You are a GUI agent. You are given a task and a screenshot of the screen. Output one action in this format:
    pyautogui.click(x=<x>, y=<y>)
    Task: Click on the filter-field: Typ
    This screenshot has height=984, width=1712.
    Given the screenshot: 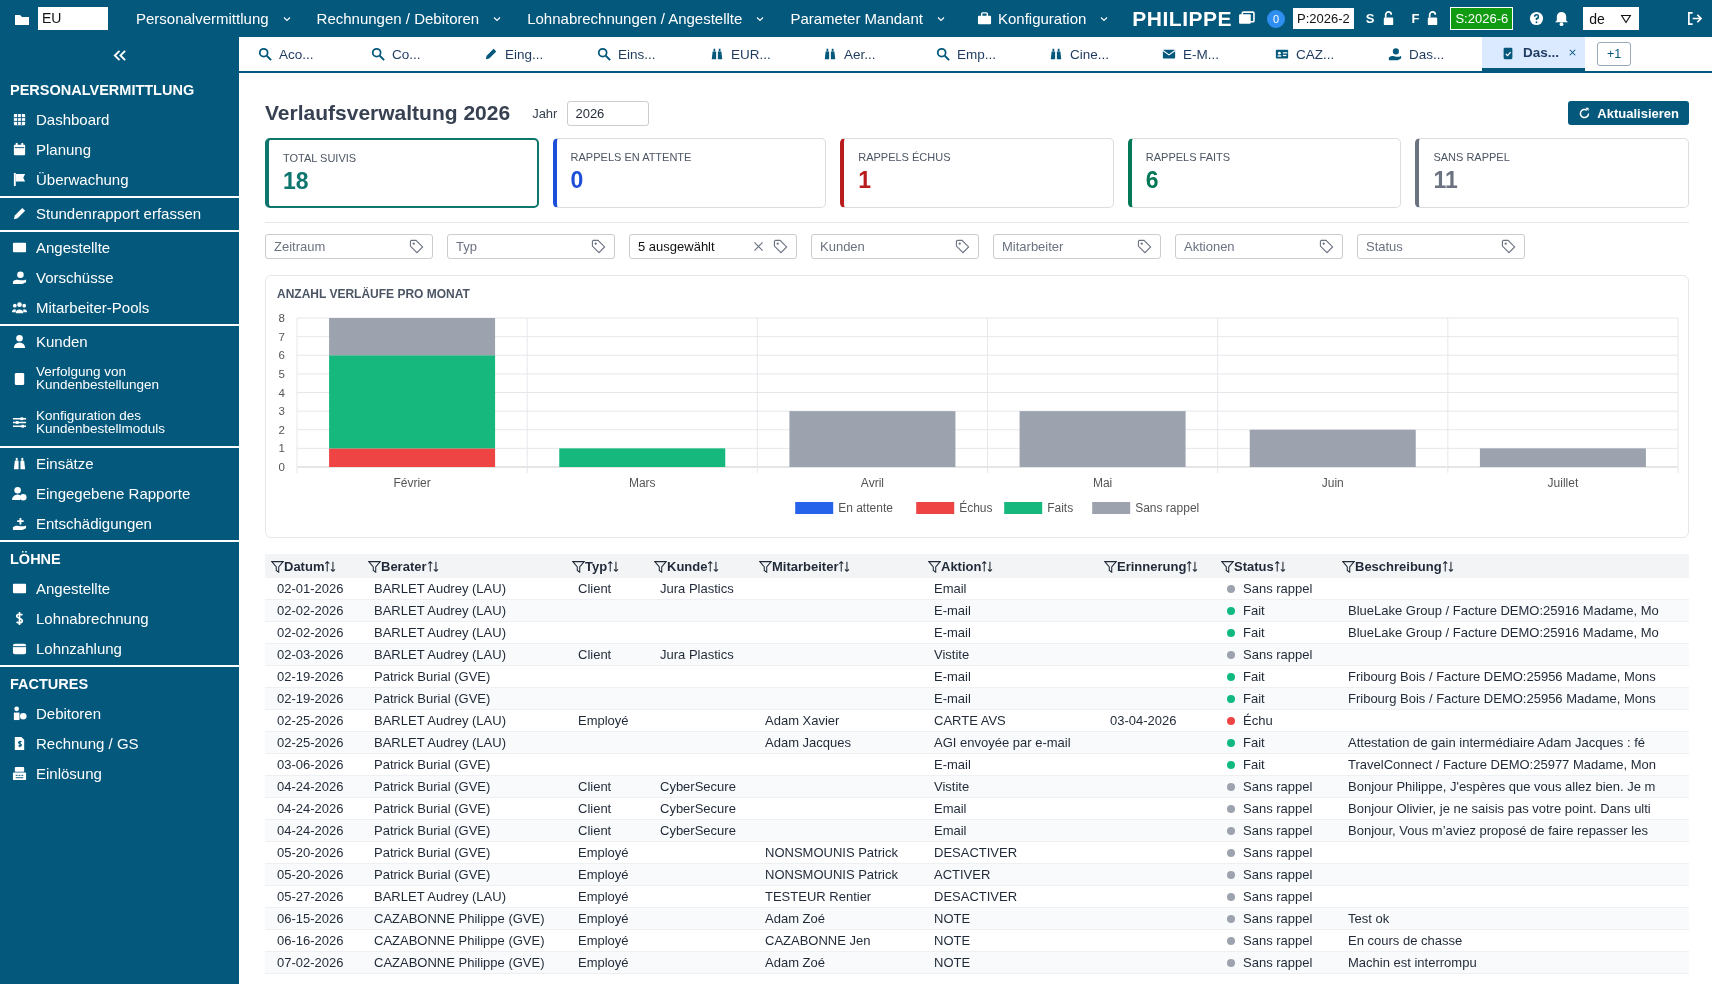 What is the action you would take?
    pyautogui.click(x=531, y=246)
    